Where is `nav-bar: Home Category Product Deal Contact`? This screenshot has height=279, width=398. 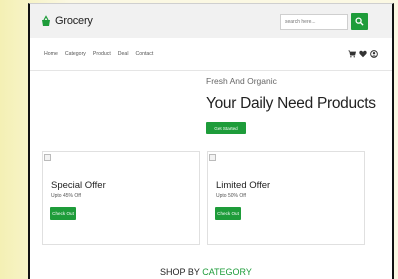 nav-bar: Home Category Product Deal Contact is located at coordinates (211, 54).